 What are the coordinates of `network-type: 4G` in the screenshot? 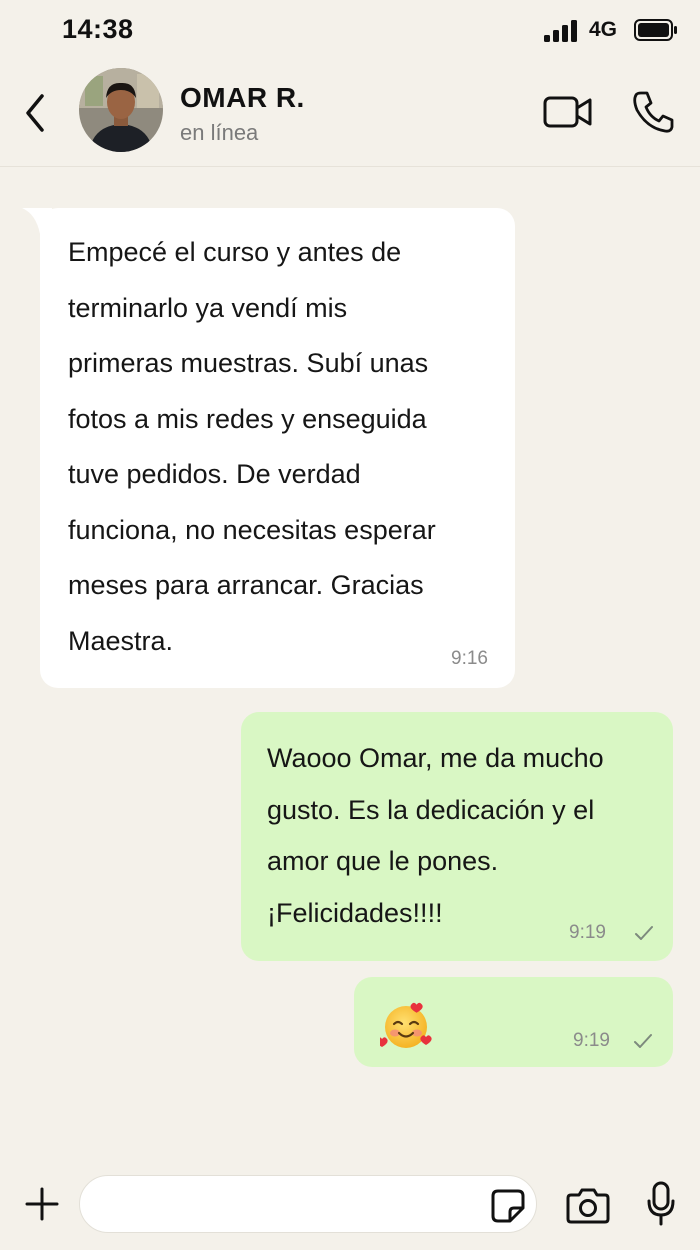 It's located at (603, 29).